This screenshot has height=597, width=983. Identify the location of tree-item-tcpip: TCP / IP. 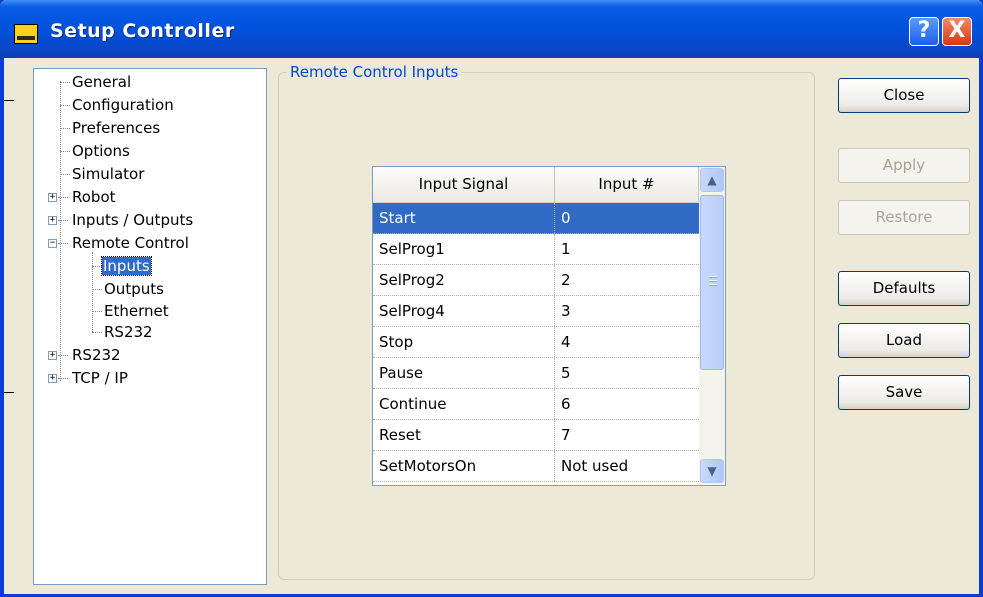
(100, 378).